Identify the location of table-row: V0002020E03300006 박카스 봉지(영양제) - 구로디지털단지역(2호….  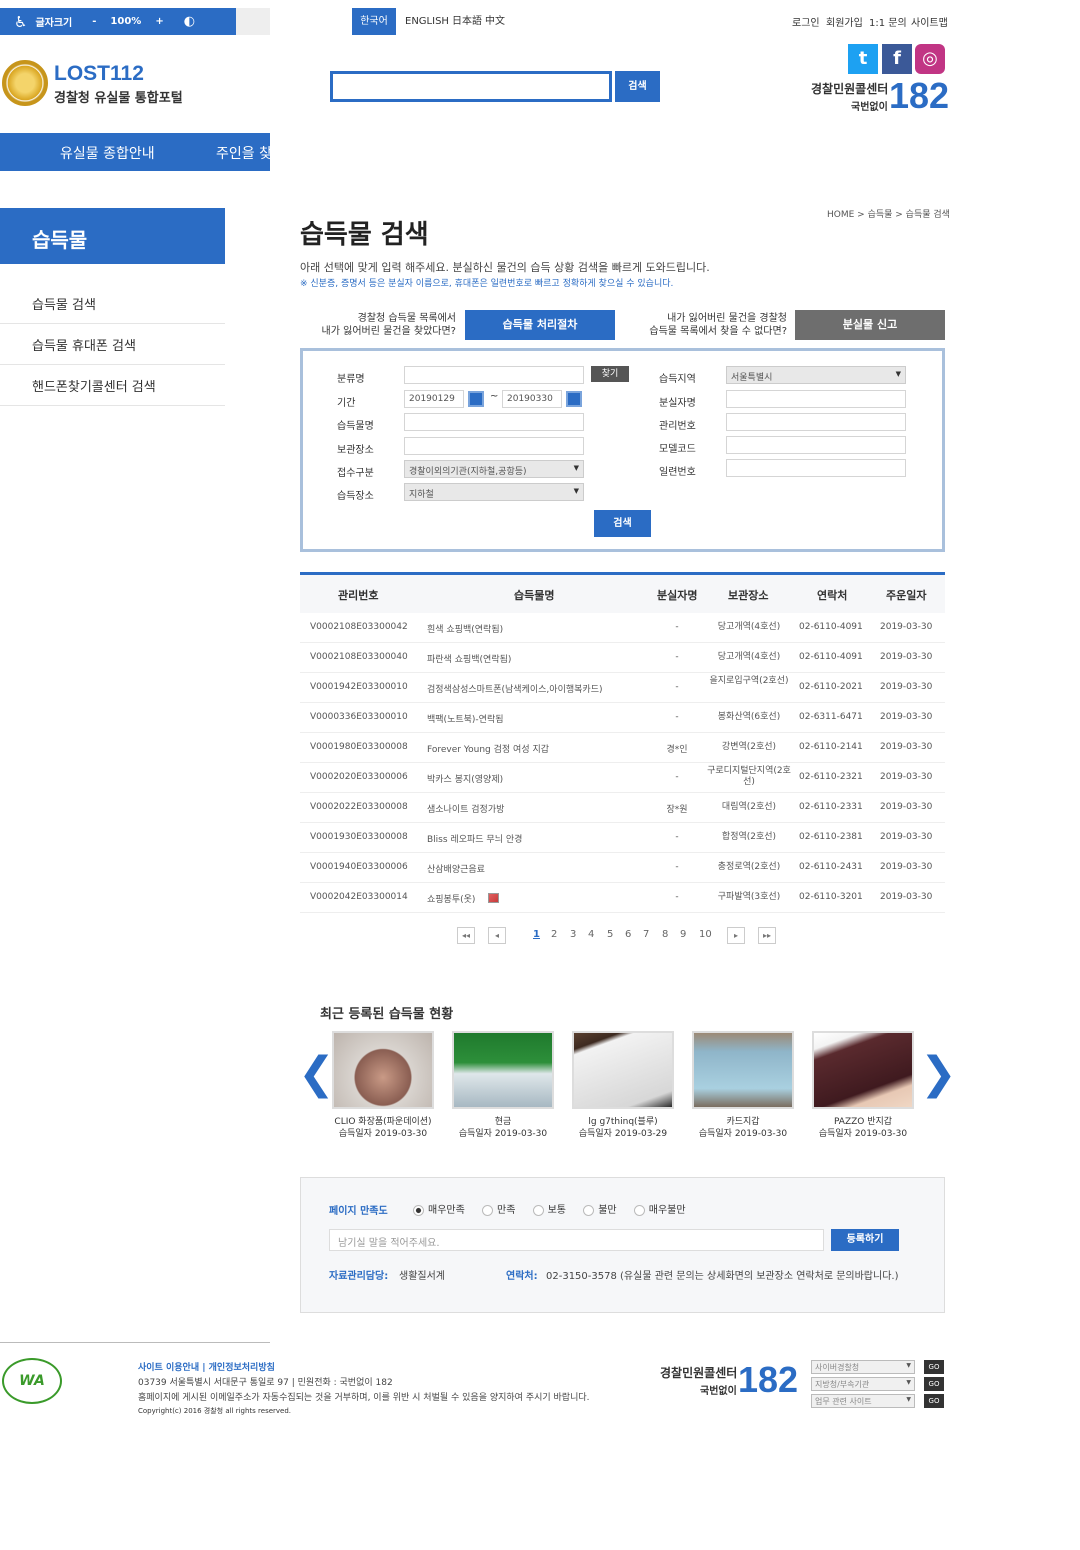
(622, 778).